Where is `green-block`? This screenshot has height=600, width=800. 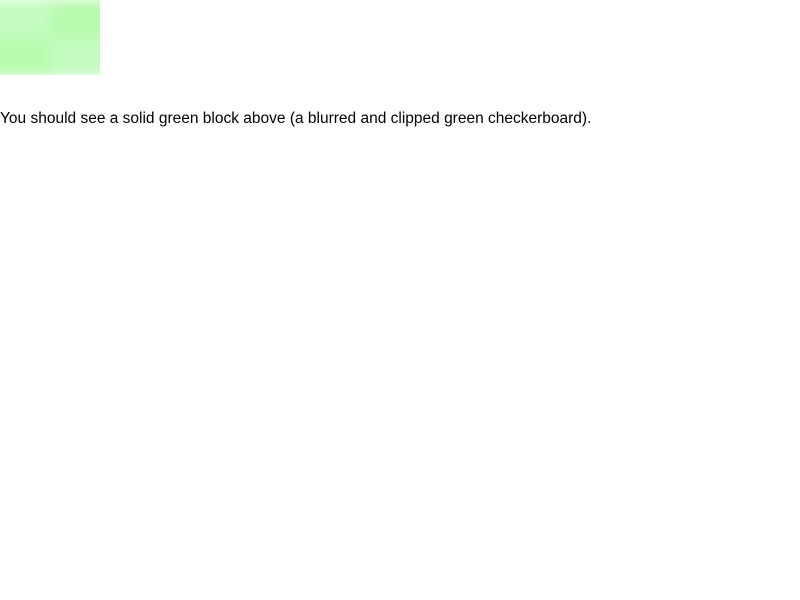
green-block is located at coordinates (50, 37).